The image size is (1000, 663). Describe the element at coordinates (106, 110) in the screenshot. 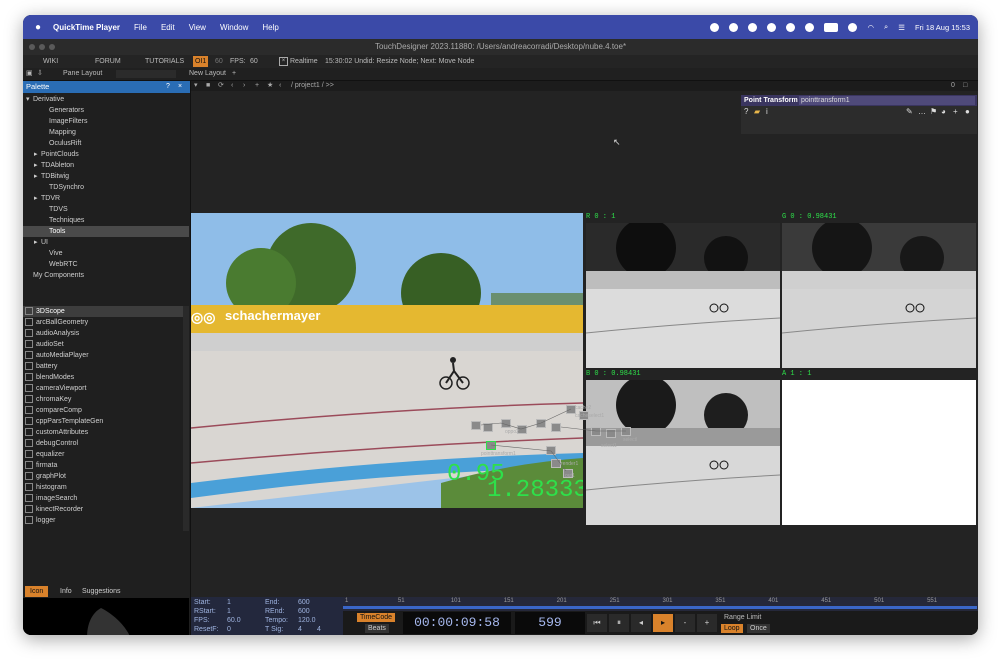

I see `palette-tree-item: Generators` at that location.